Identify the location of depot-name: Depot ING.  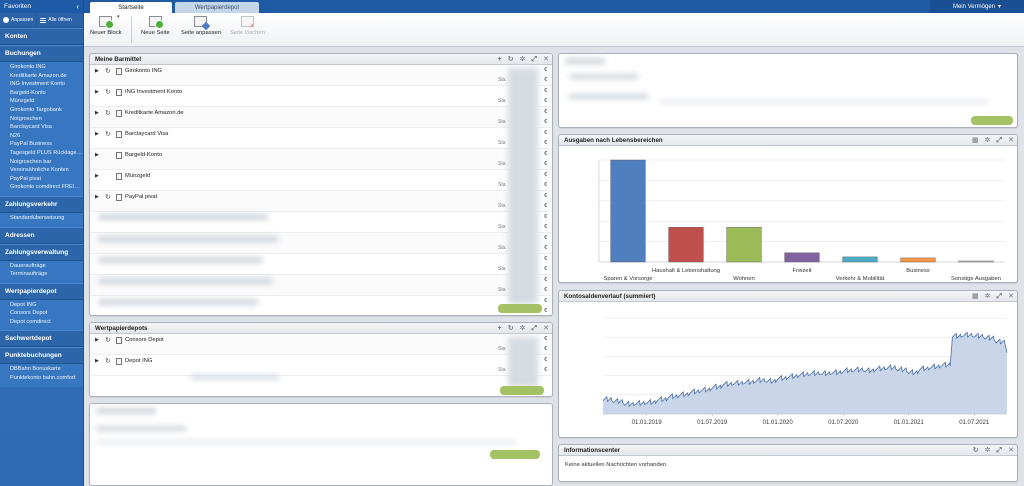
(138, 361).